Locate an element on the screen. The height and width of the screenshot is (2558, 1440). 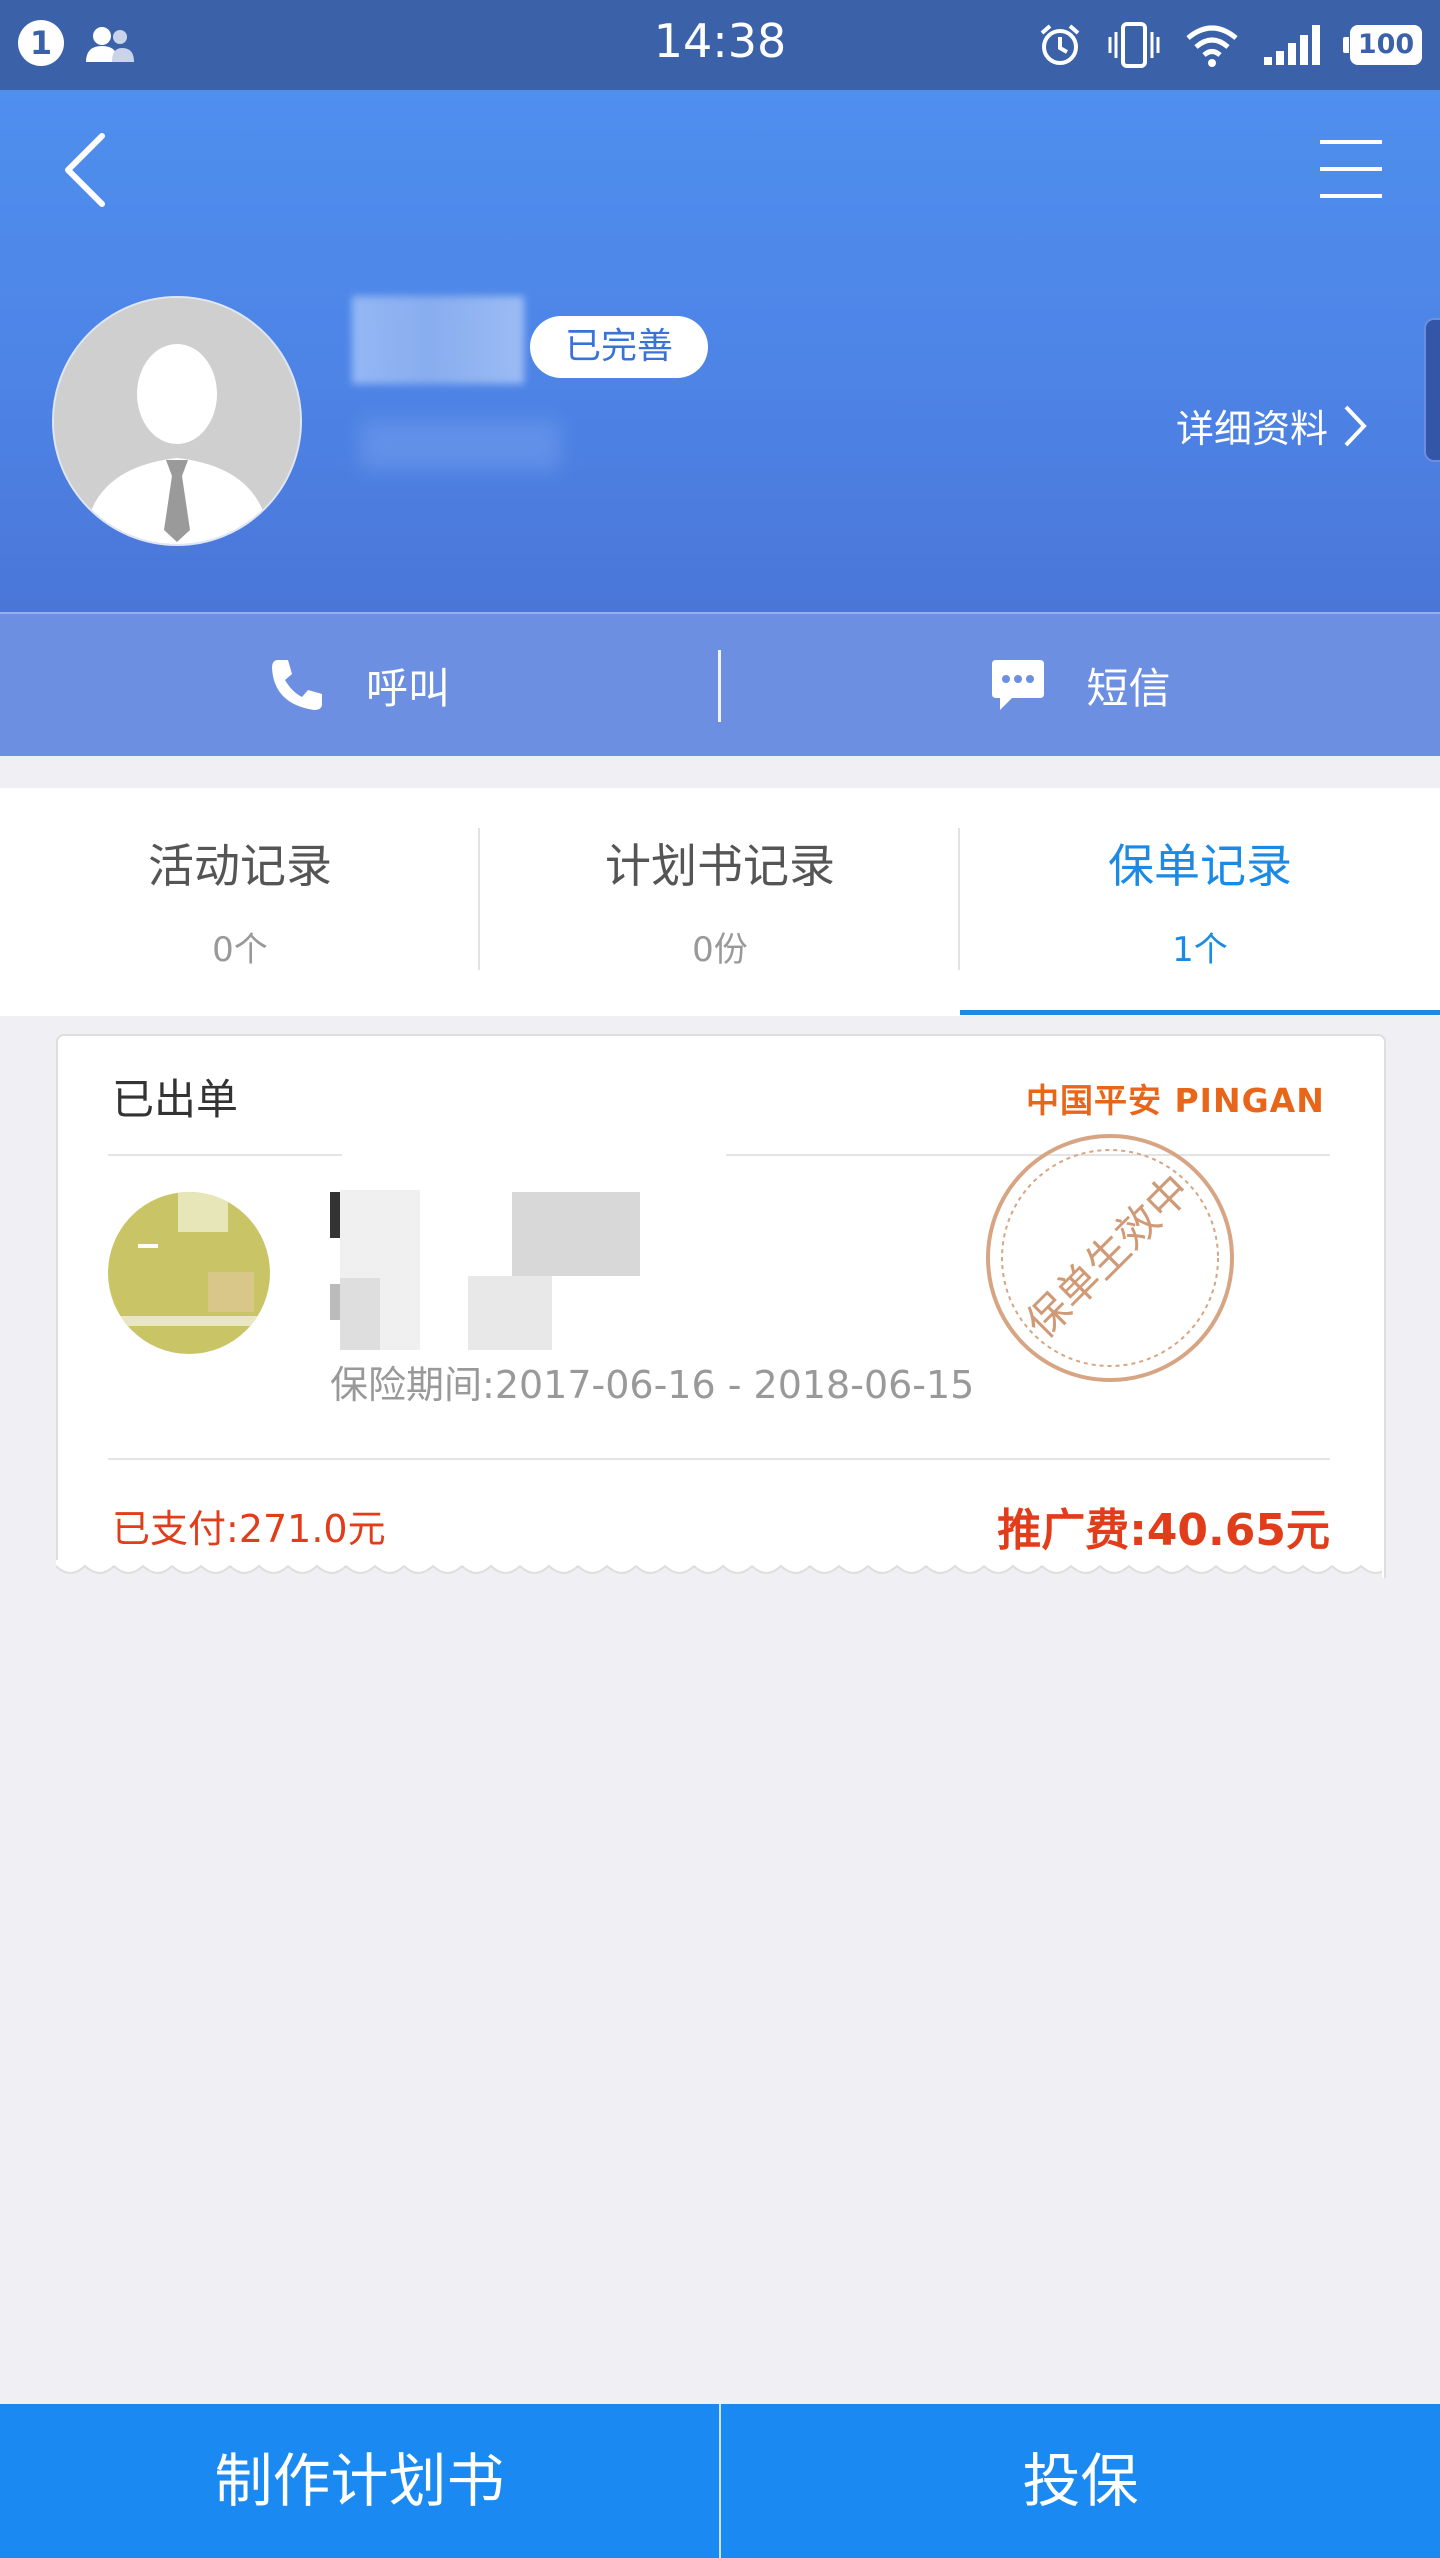
tab-policy-records: 保单记录 1个 is located at coordinates (1200, 902).